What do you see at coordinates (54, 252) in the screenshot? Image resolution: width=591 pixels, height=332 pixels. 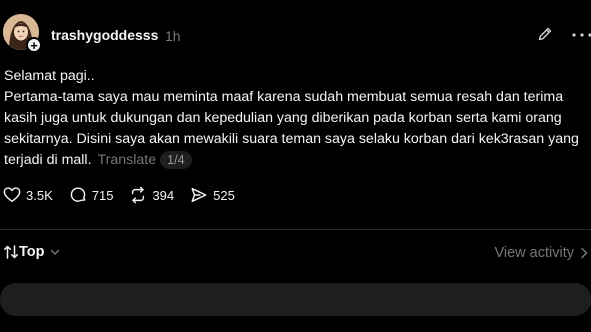 I see `chevron-down-icon` at bounding box center [54, 252].